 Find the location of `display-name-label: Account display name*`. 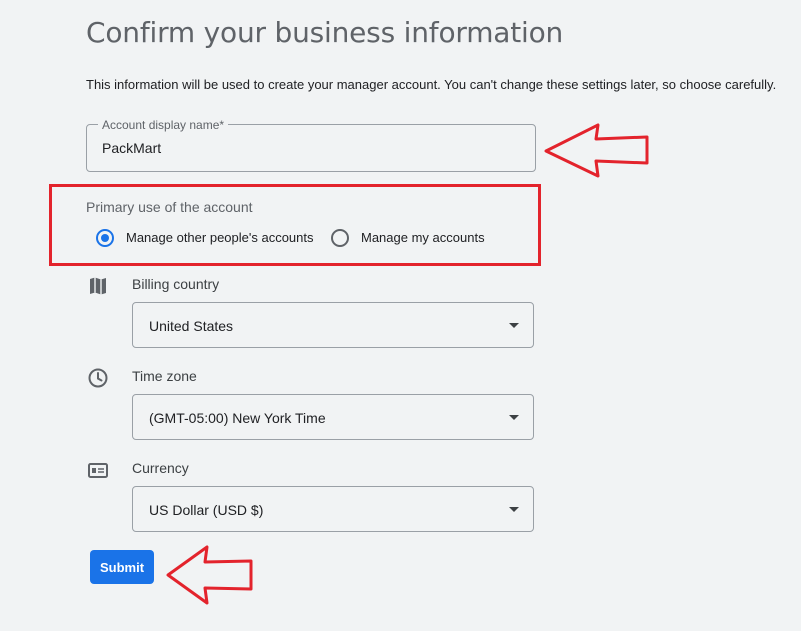

display-name-label: Account display name* is located at coordinates (163, 125).